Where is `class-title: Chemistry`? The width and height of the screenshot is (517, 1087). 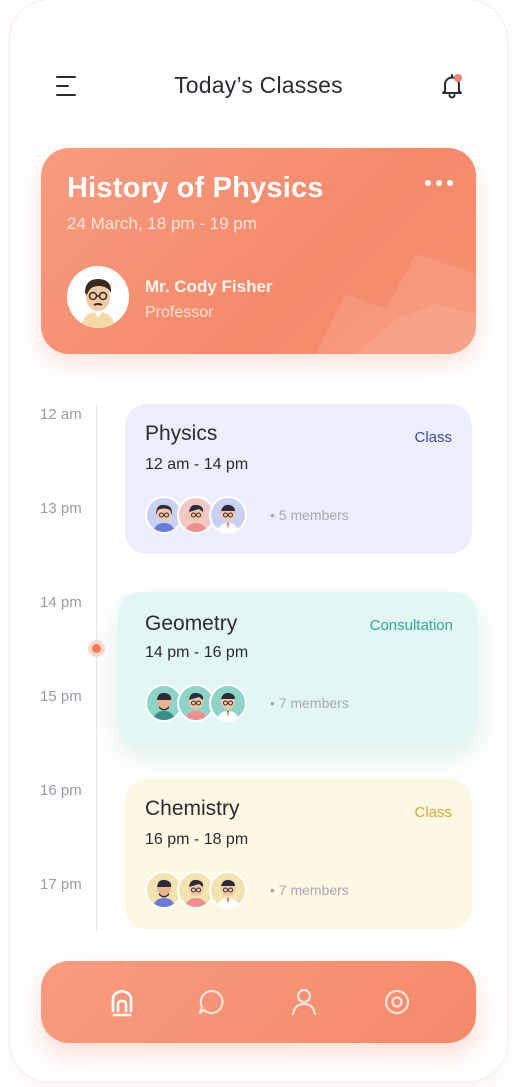
class-title: Chemistry is located at coordinates (192, 808).